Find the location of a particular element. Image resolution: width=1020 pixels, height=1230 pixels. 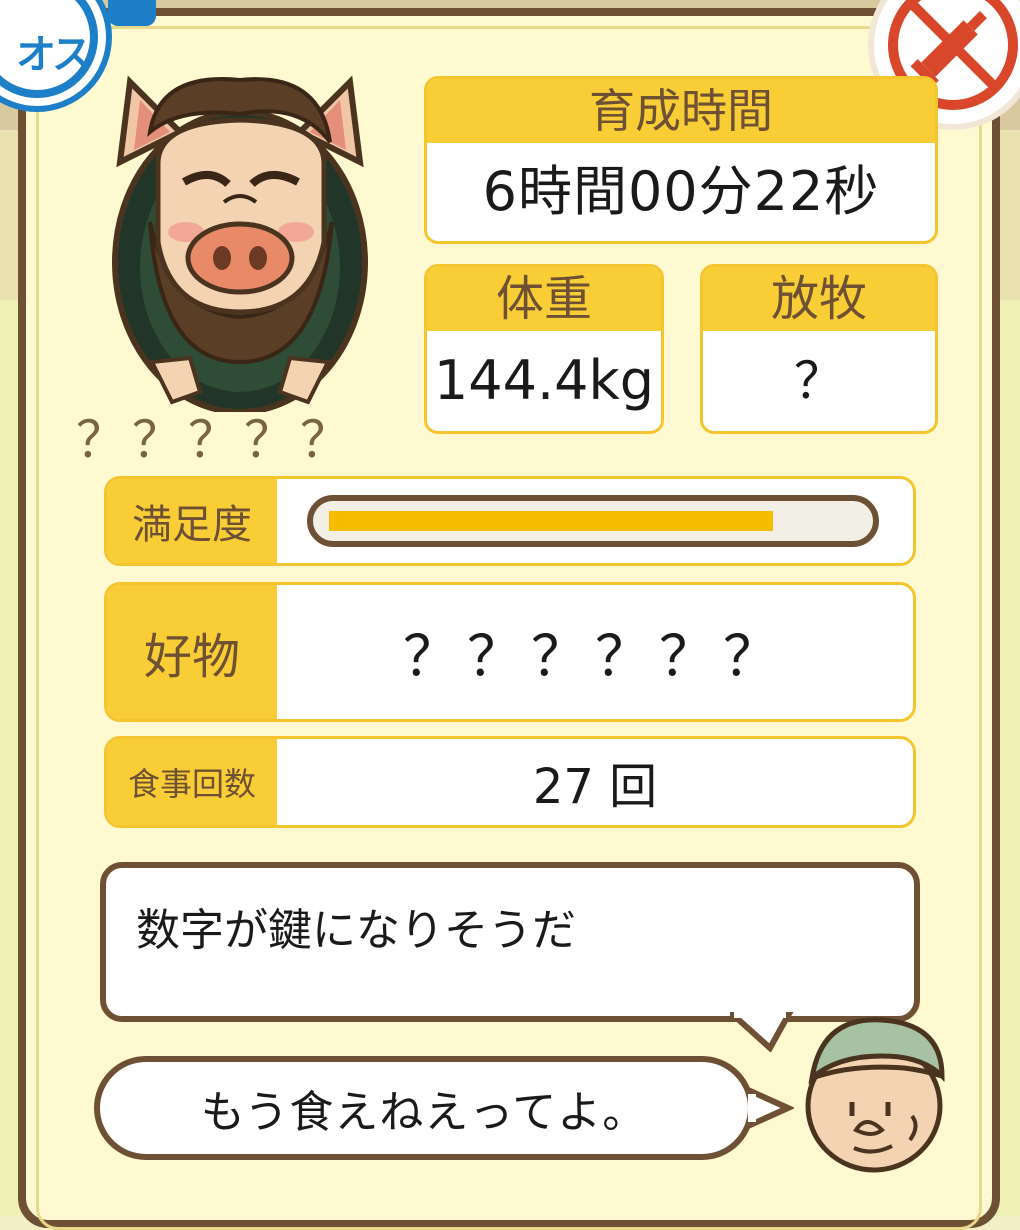

grazing-value: ？ is located at coordinates (819, 381).